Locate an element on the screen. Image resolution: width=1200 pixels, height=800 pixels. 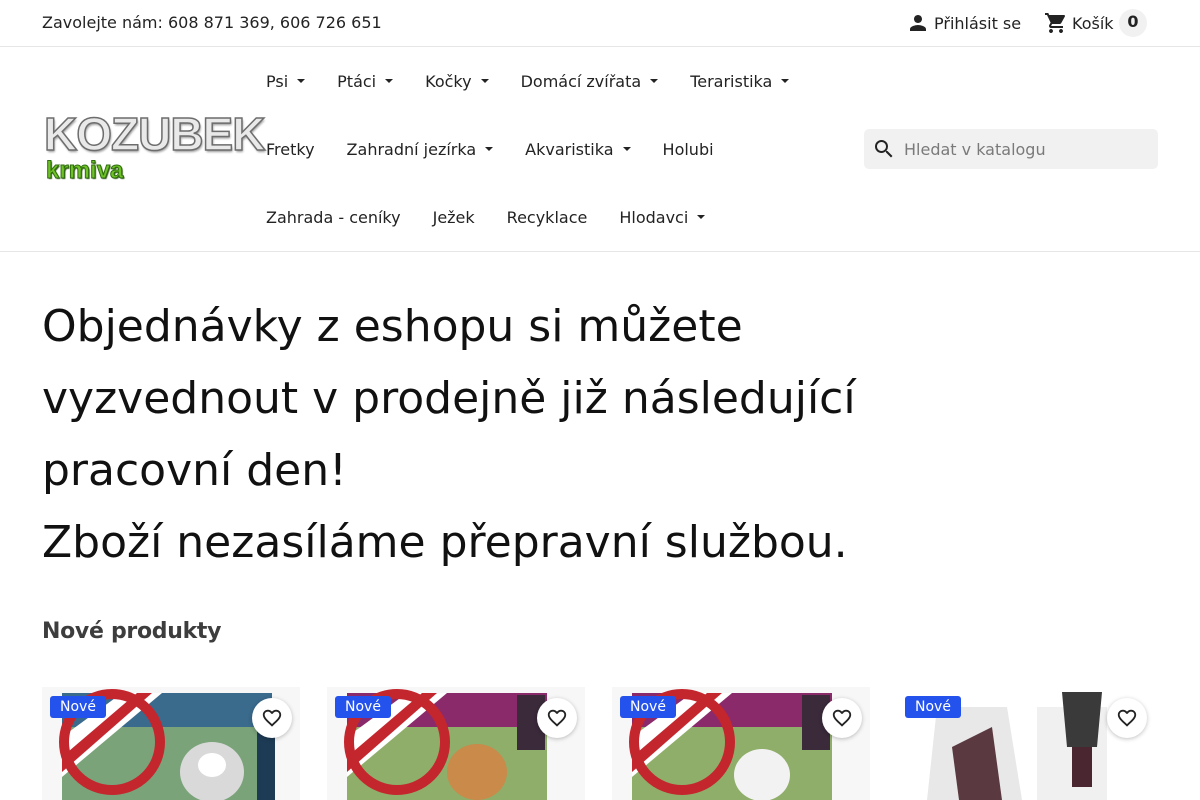
nav-item-holubi: Holubi is located at coordinates (688, 149).